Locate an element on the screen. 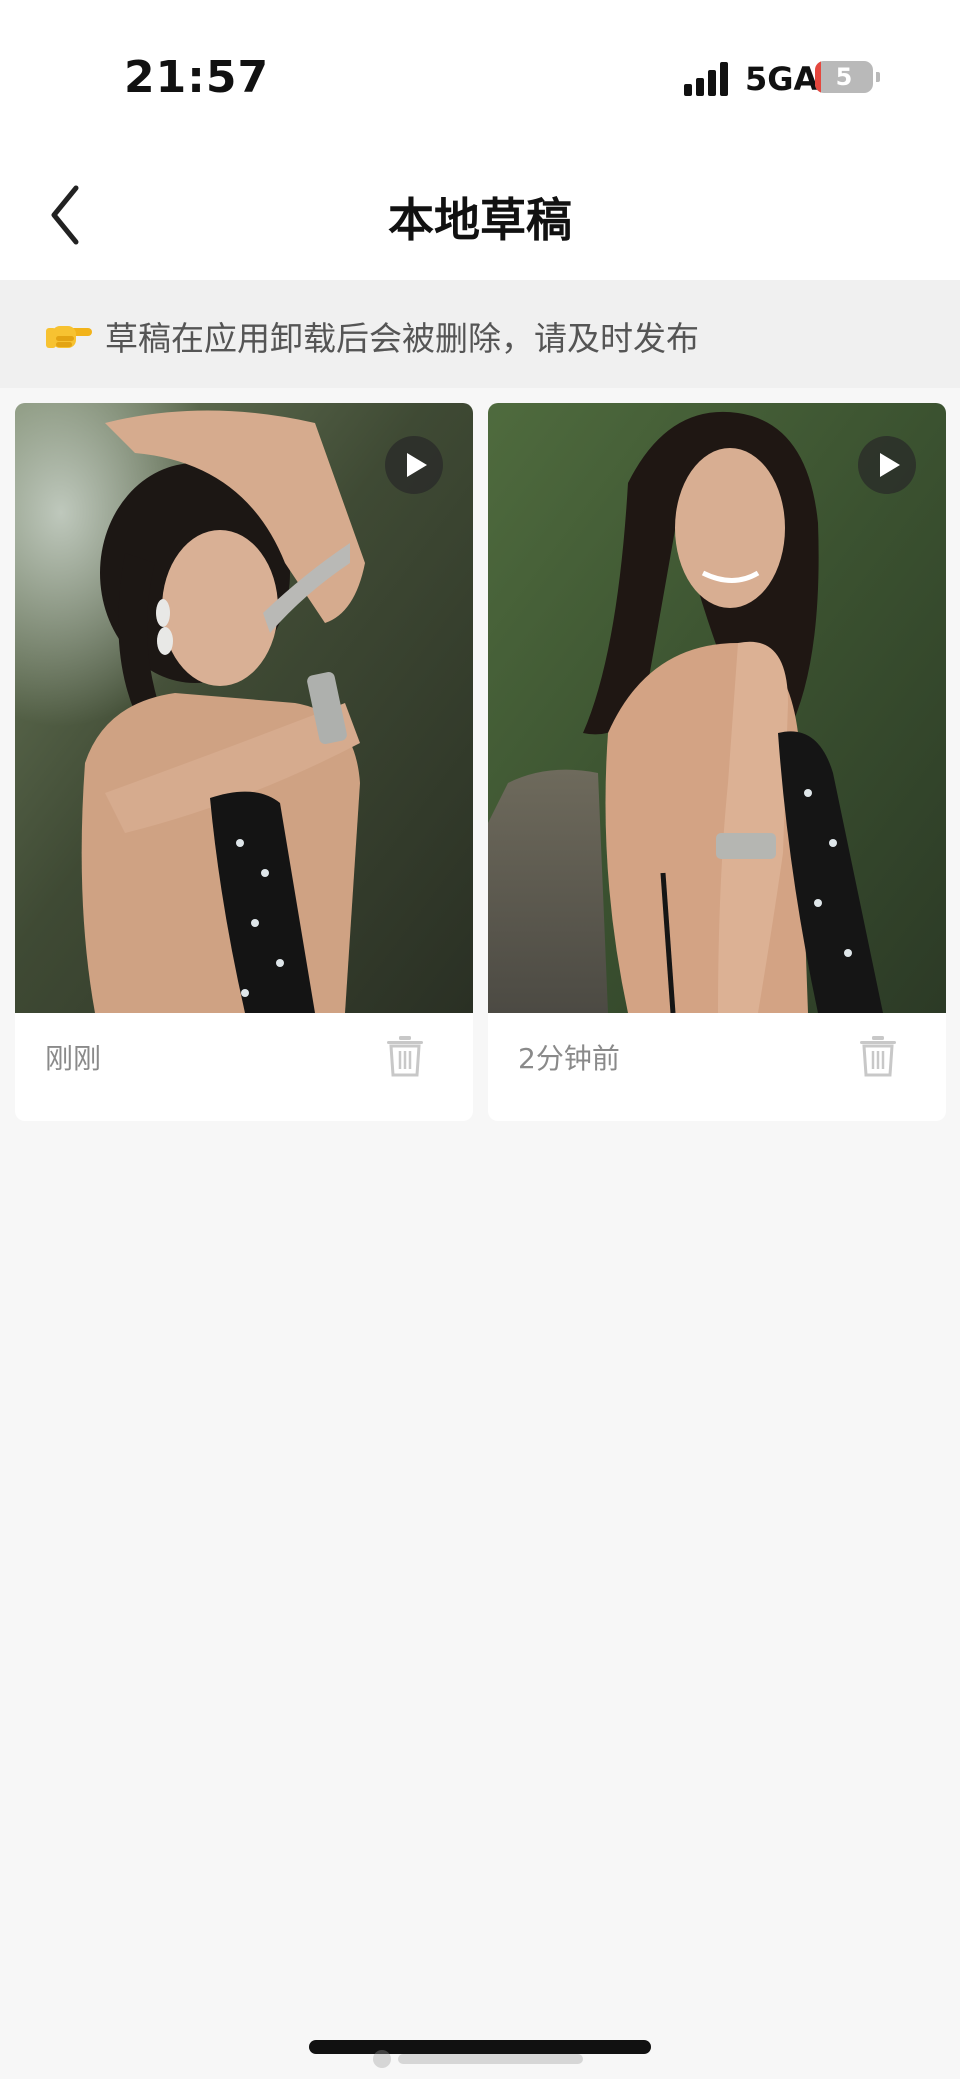 This screenshot has height=2079, width=960. network-type: 5GA is located at coordinates (782, 79).